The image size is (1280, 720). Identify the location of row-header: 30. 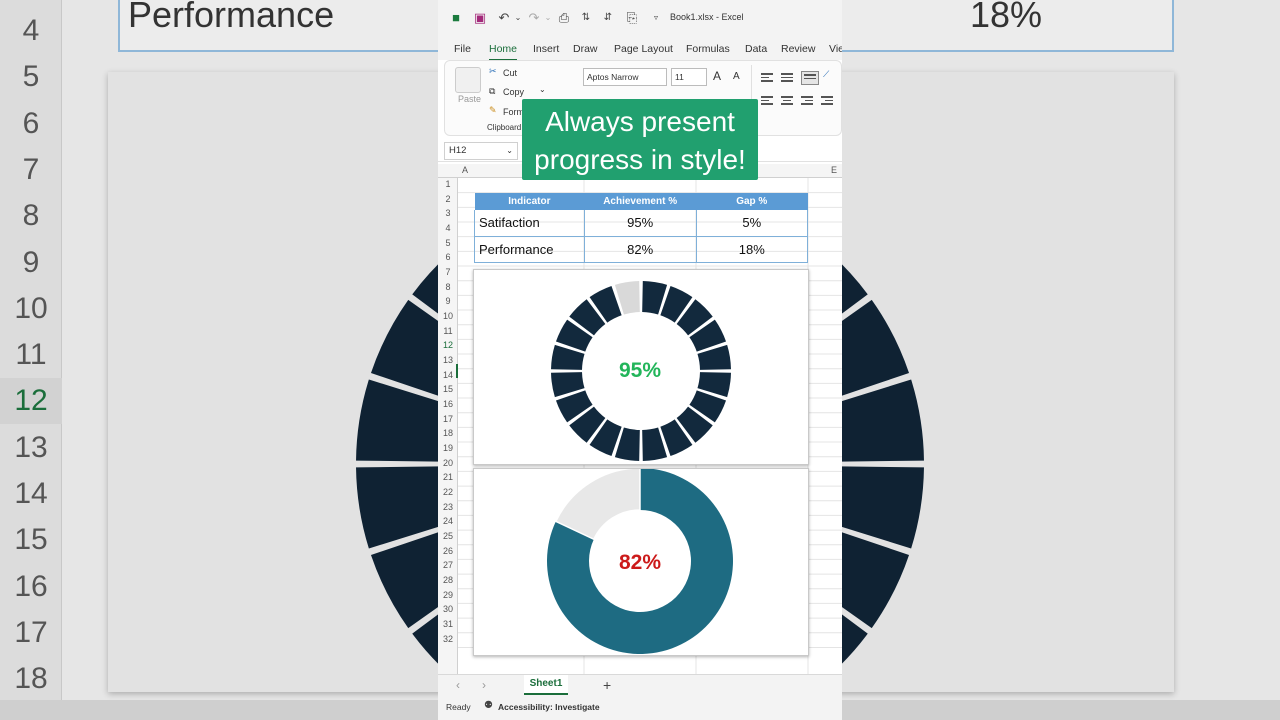
(448, 609).